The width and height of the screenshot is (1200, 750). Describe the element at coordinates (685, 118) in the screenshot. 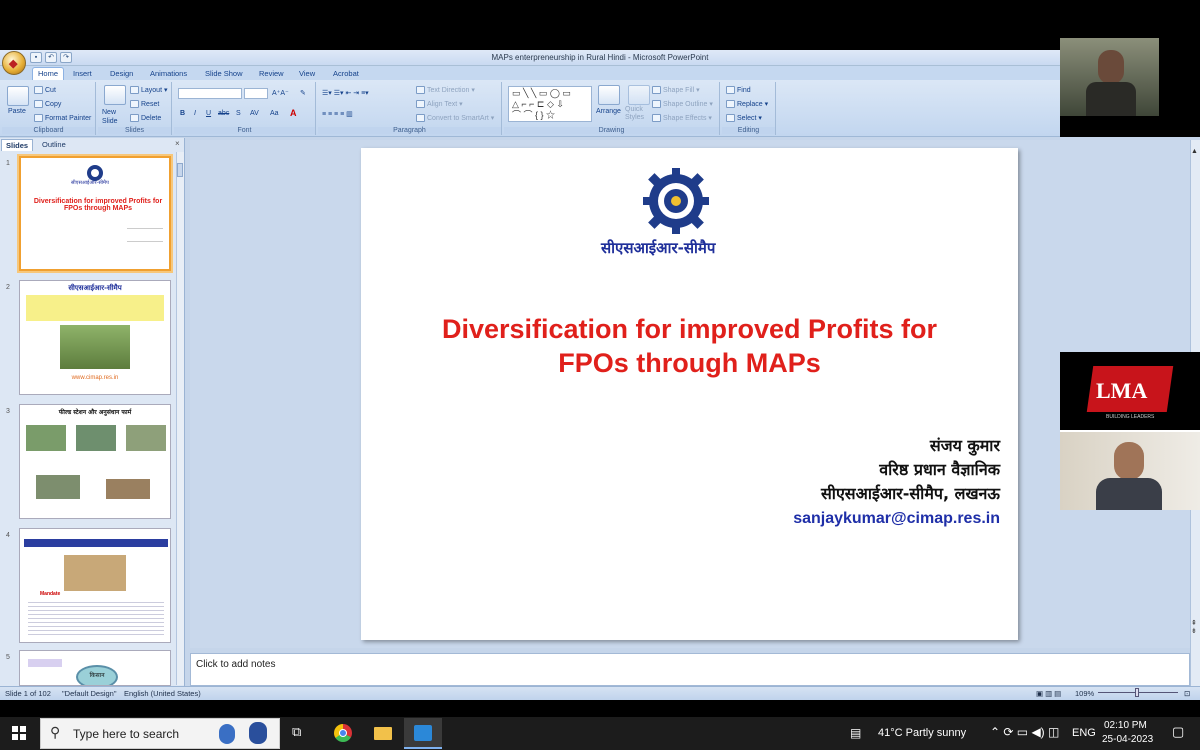

I see `shape-effects-label: Shape Effects` at that location.